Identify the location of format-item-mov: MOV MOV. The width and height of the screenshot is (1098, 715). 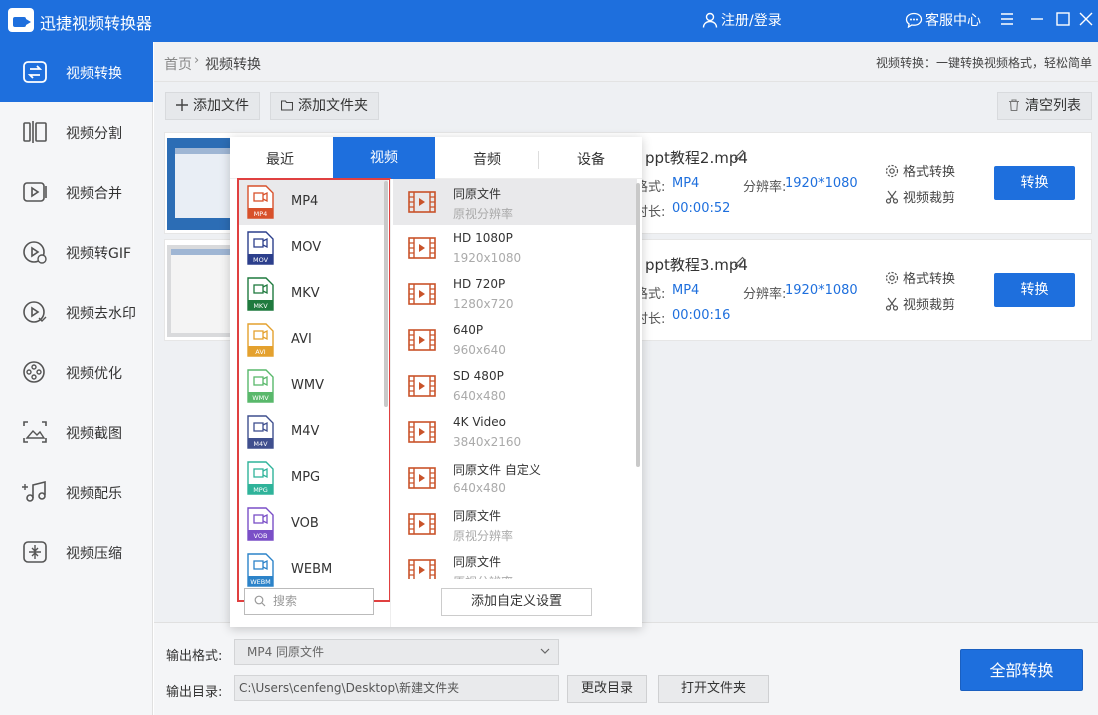
(313, 248).